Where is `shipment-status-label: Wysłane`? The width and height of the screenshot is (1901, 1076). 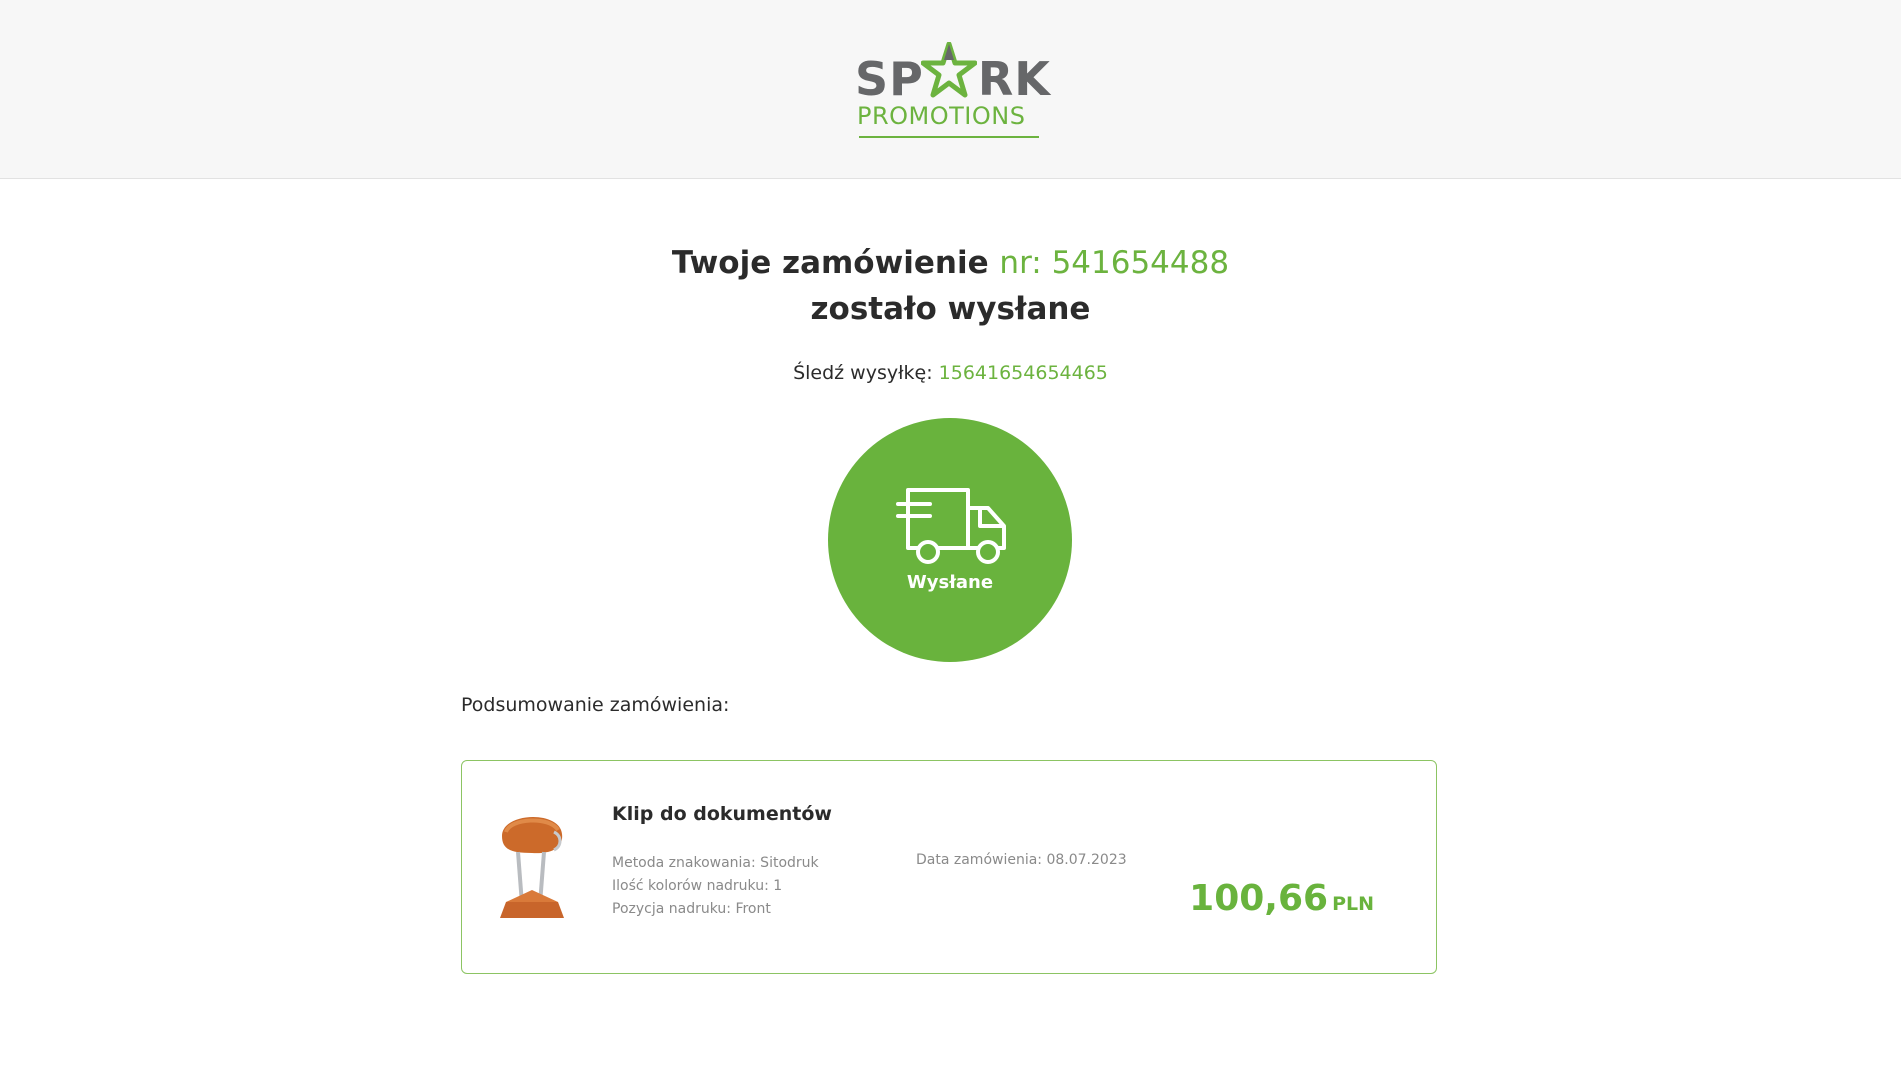 shipment-status-label: Wysłane is located at coordinates (950, 582).